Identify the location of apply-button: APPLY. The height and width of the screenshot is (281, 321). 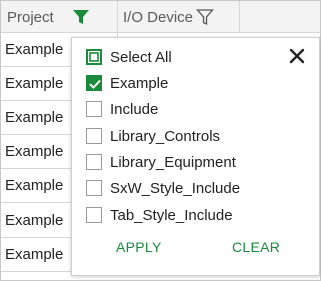
(139, 247).